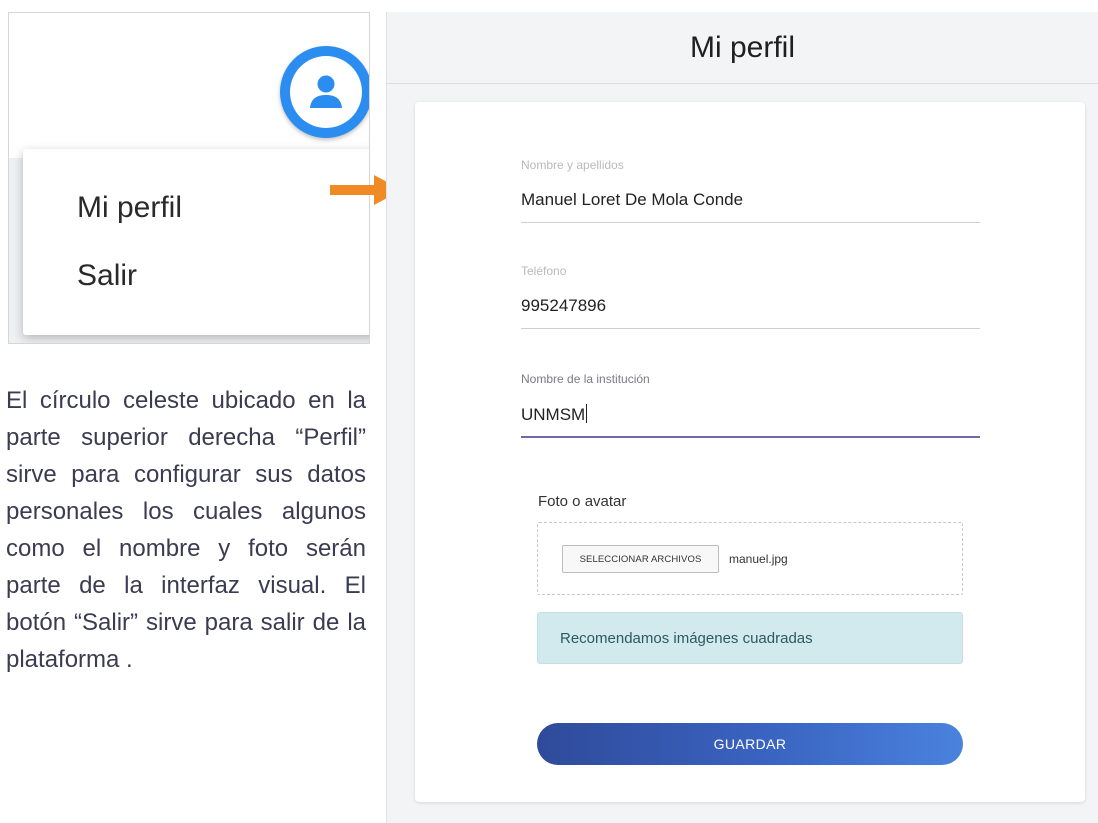  I want to click on phone-field: Teléfono 995247896, so click(750, 296).